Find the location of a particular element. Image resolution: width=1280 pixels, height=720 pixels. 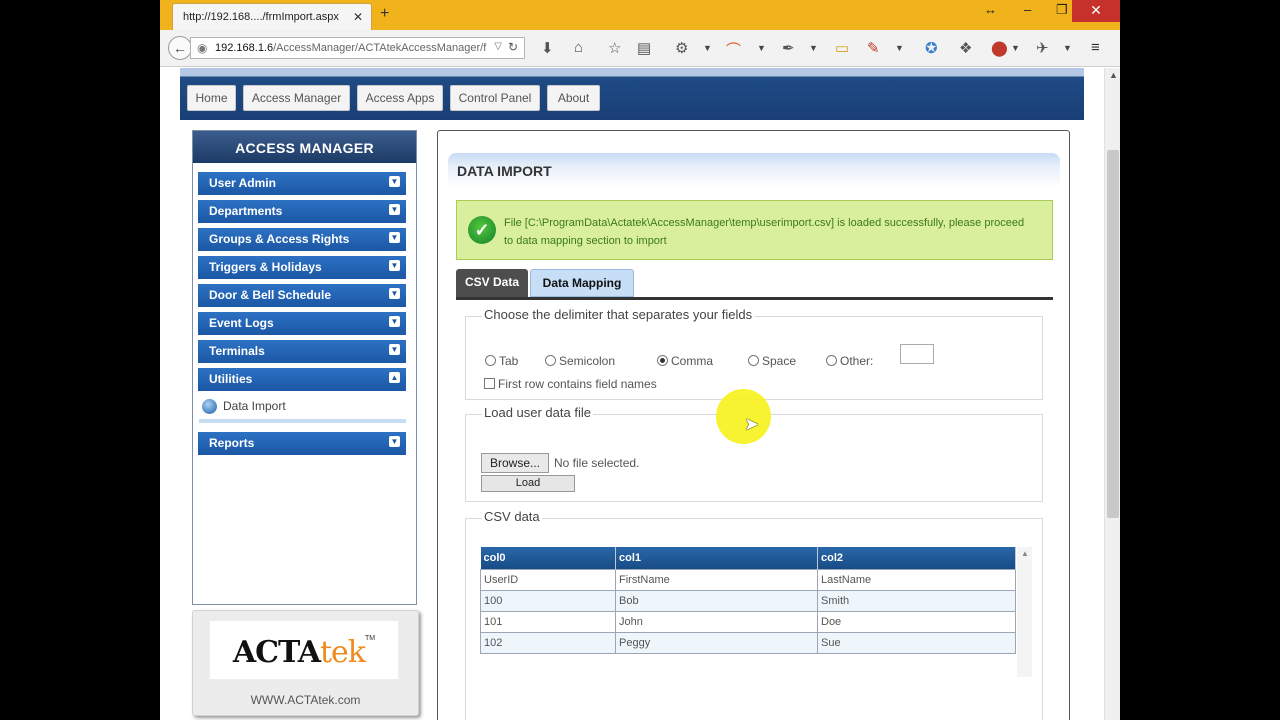

sidebar-item-label: Utilities is located at coordinates (231, 379).